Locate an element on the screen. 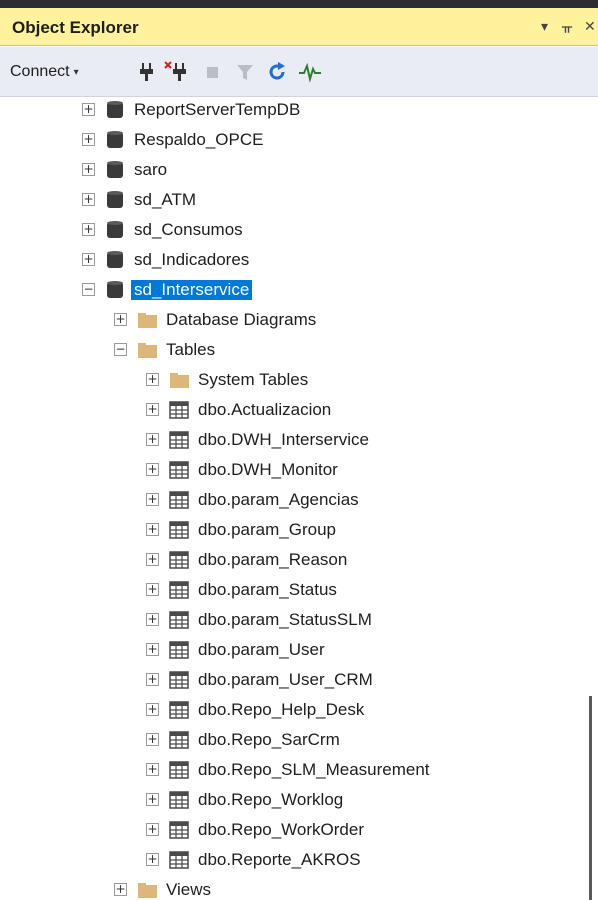 This screenshot has height=900, width=598. tree-node-database: + sd_Consumos is located at coordinates (290, 230).